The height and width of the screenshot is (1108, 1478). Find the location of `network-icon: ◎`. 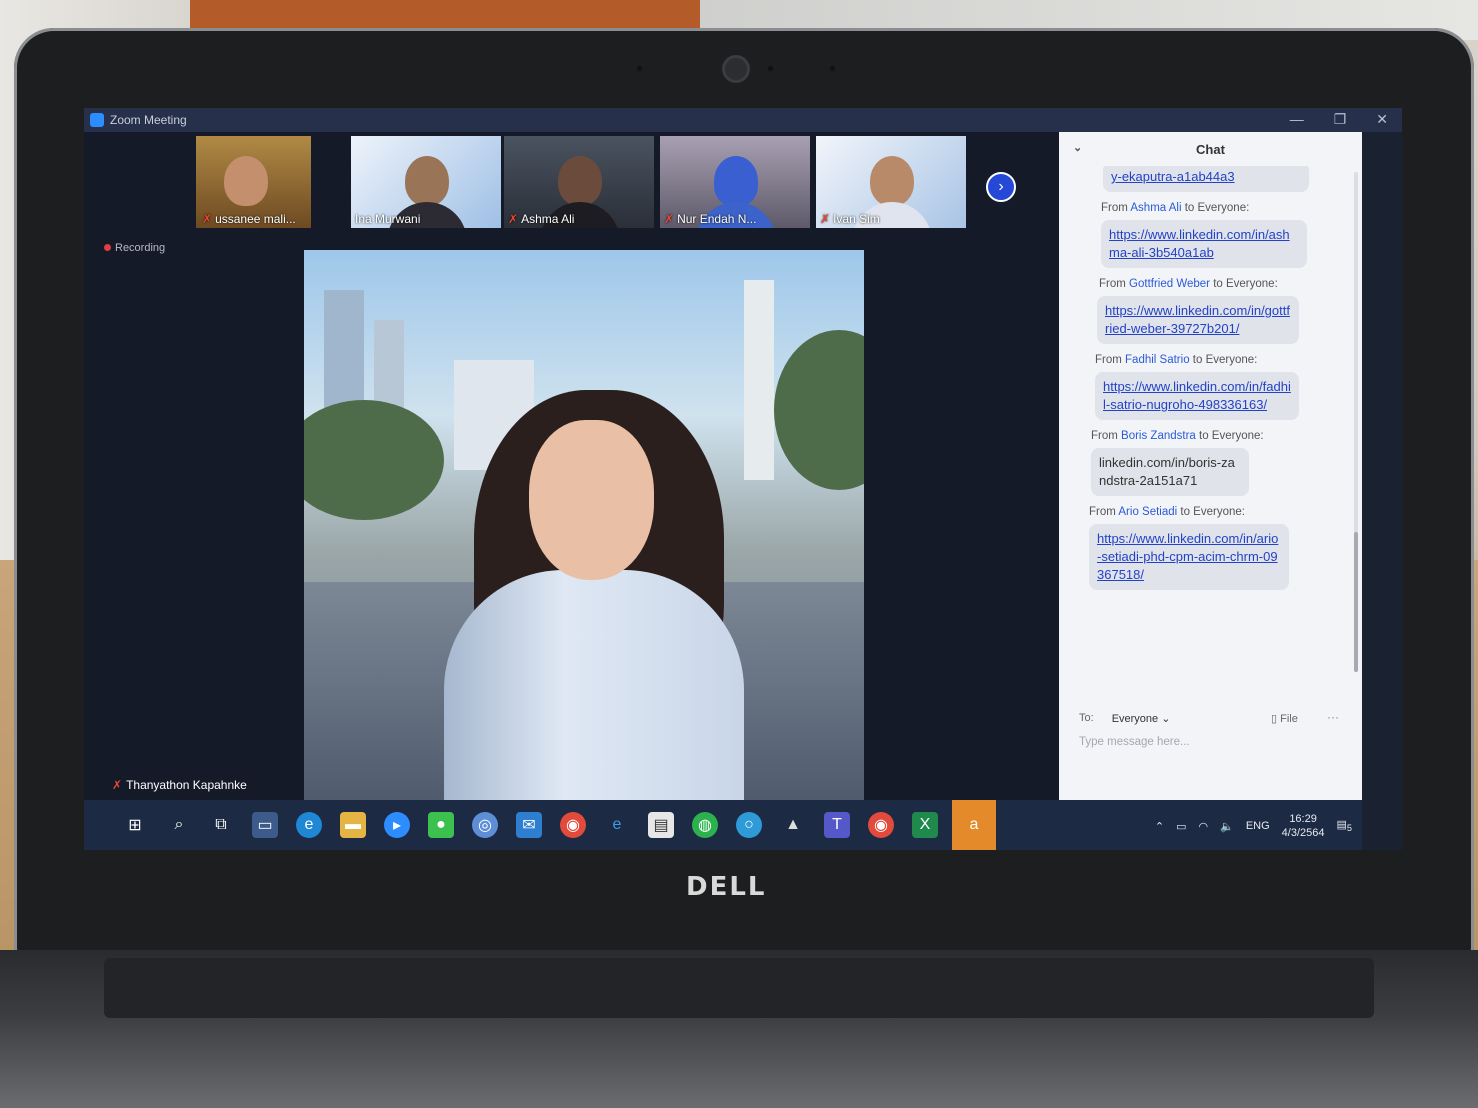

network-icon: ◎ is located at coordinates (485, 825).